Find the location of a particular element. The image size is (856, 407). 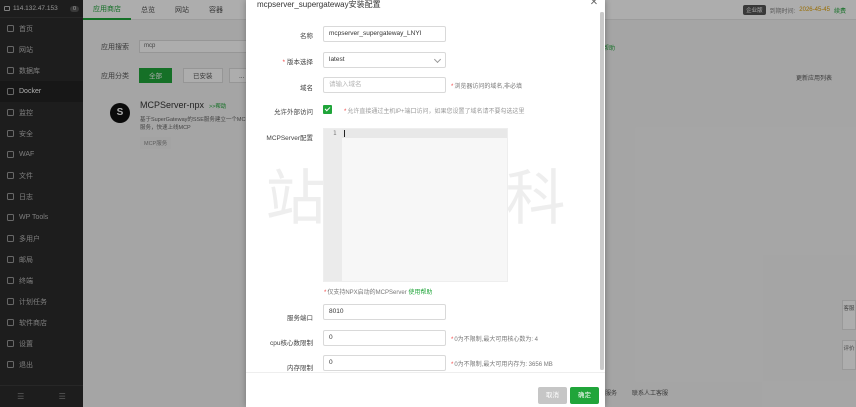

name-label: 名称 is located at coordinates (306, 36).